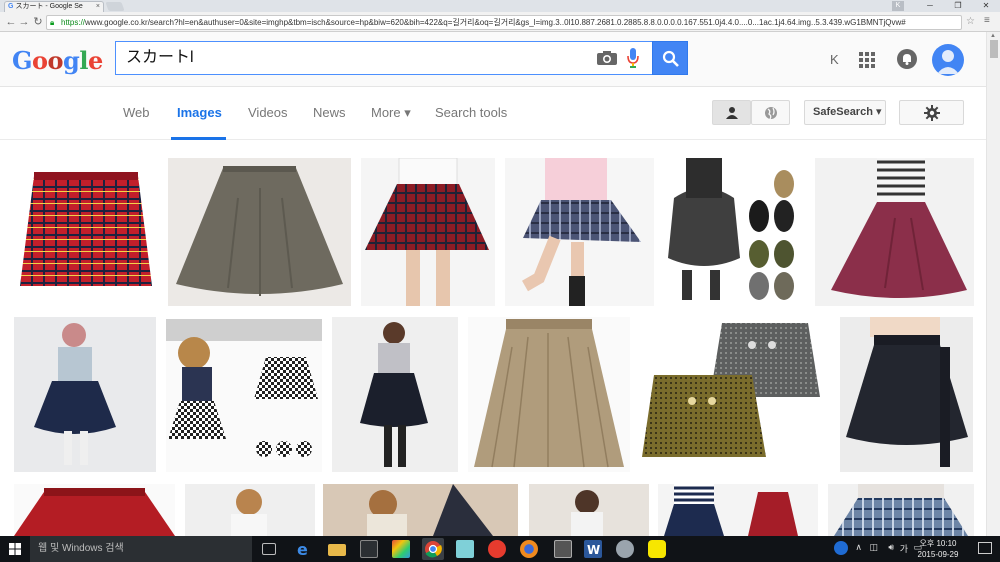 The image size is (1000, 562). What do you see at coordinates (98, 7) in the screenshot?
I see `close-tab-icon: ×` at bounding box center [98, 7].